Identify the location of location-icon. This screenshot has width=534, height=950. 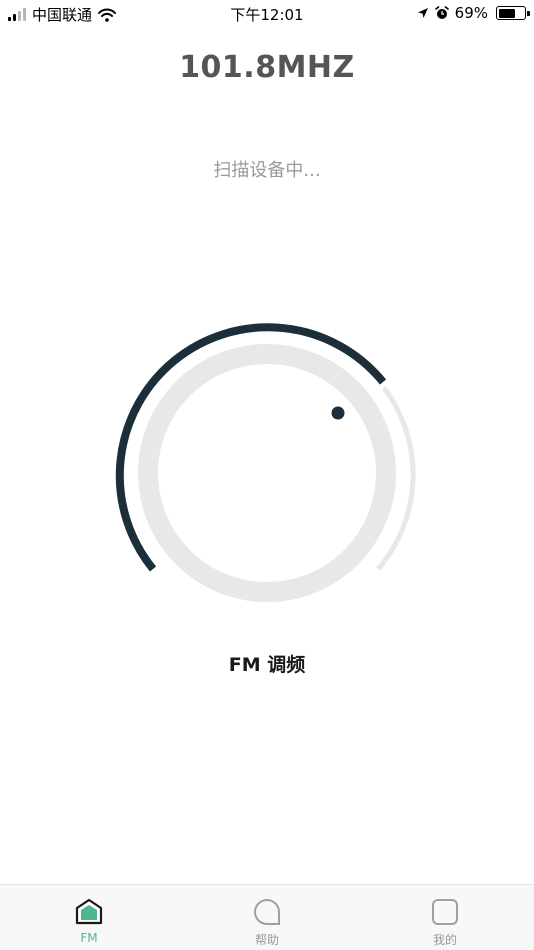
(422, 13).